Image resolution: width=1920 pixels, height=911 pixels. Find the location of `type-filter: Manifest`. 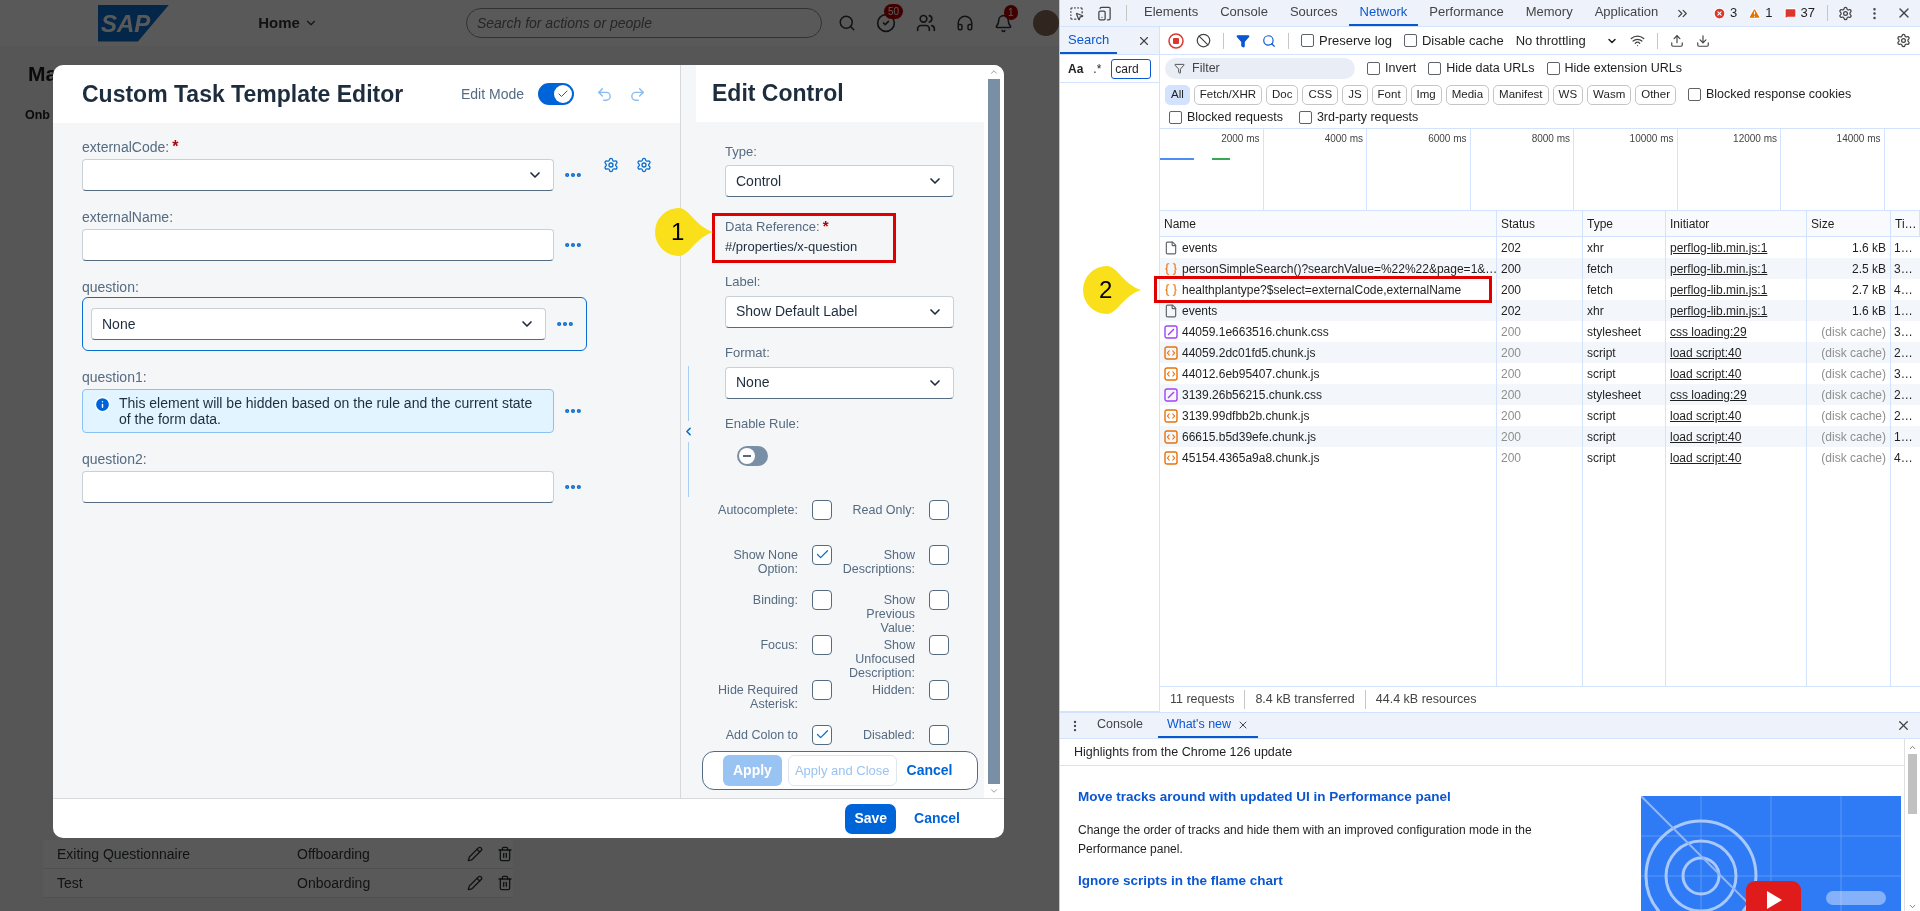

type-filter: Manifest is located at coordinates (1521, 94).